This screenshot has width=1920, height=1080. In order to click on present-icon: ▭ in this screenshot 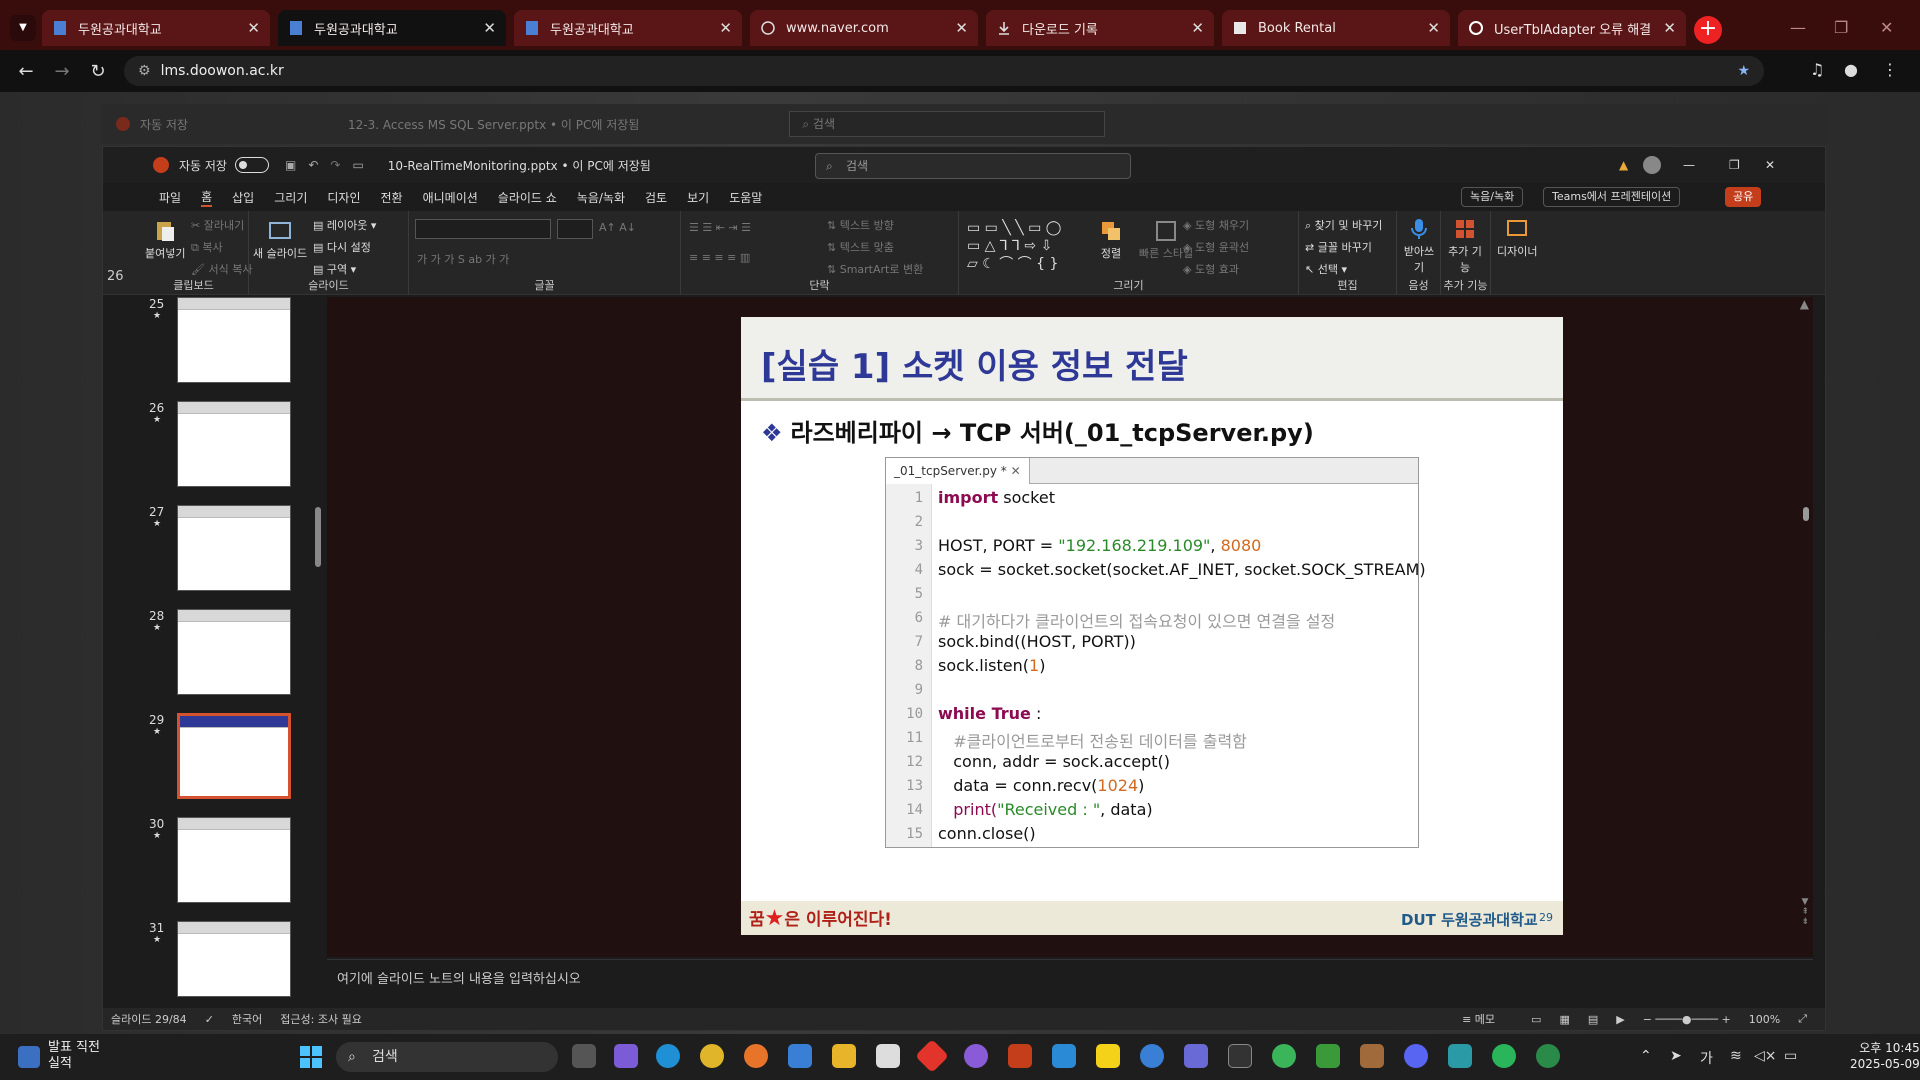, I will do `click(357, 165)`.